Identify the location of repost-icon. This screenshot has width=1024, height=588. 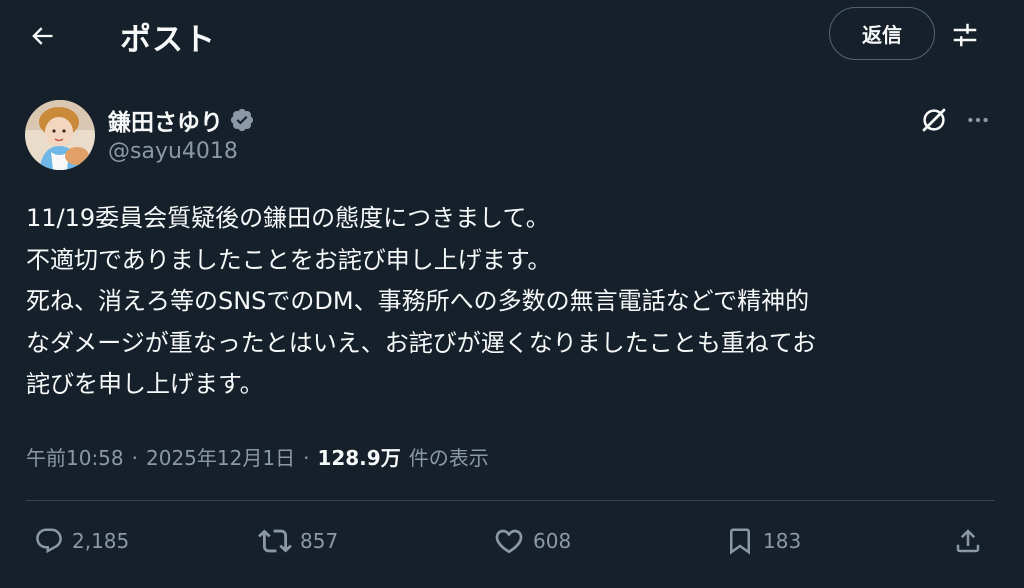
(275, 541).